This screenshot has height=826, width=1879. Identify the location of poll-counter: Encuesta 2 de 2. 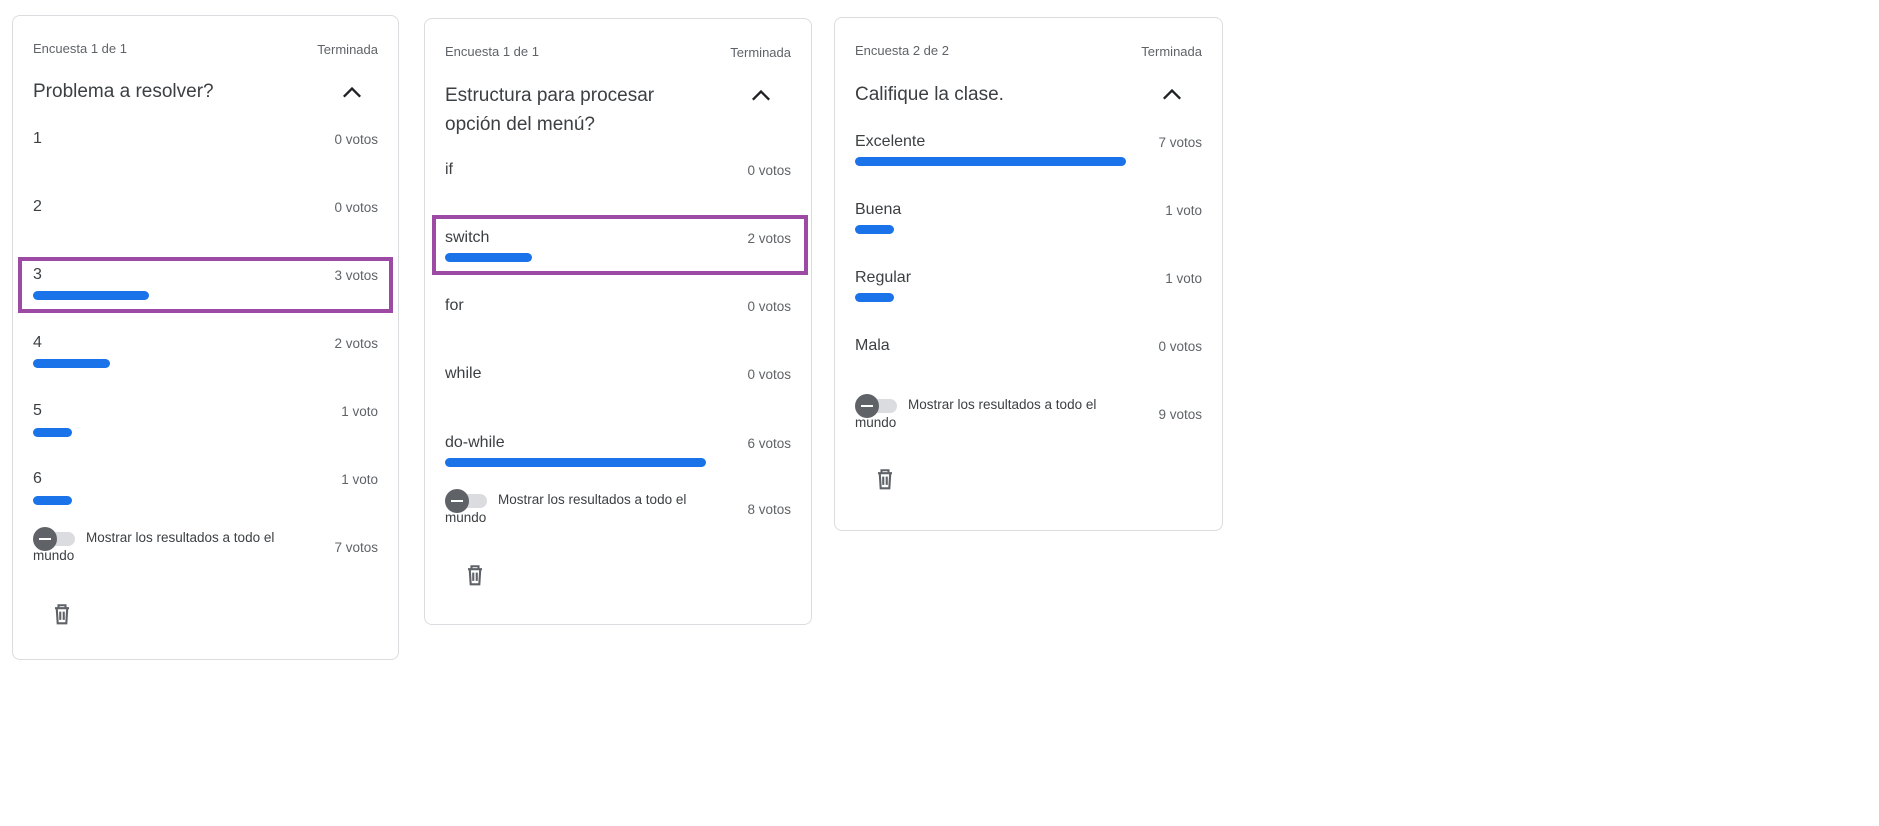
(902, 50).